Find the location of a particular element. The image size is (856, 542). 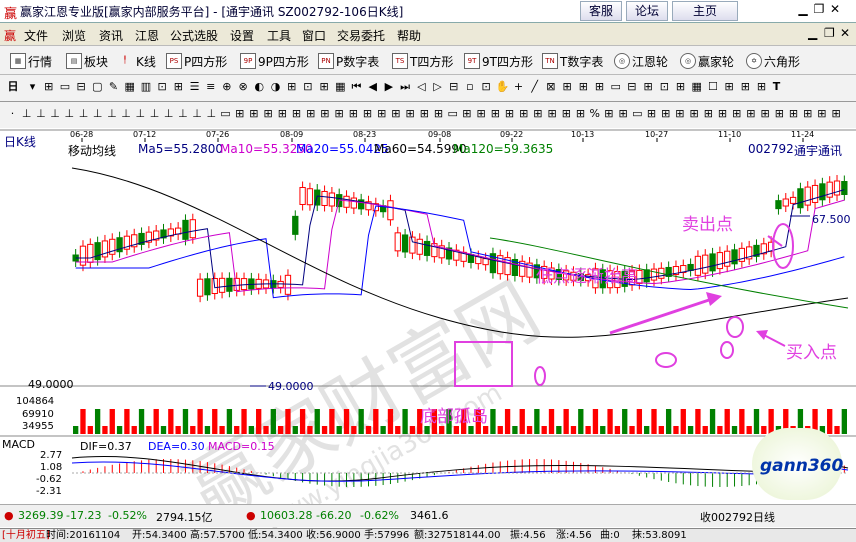

toolbar-t-square: T四方形 is located at coordinates (431, 61).